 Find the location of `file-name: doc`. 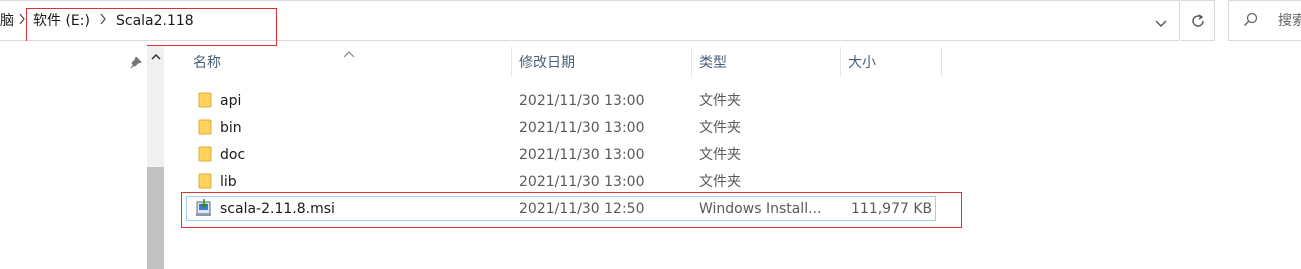

file-name: doc is located at coordinates (232, 155).